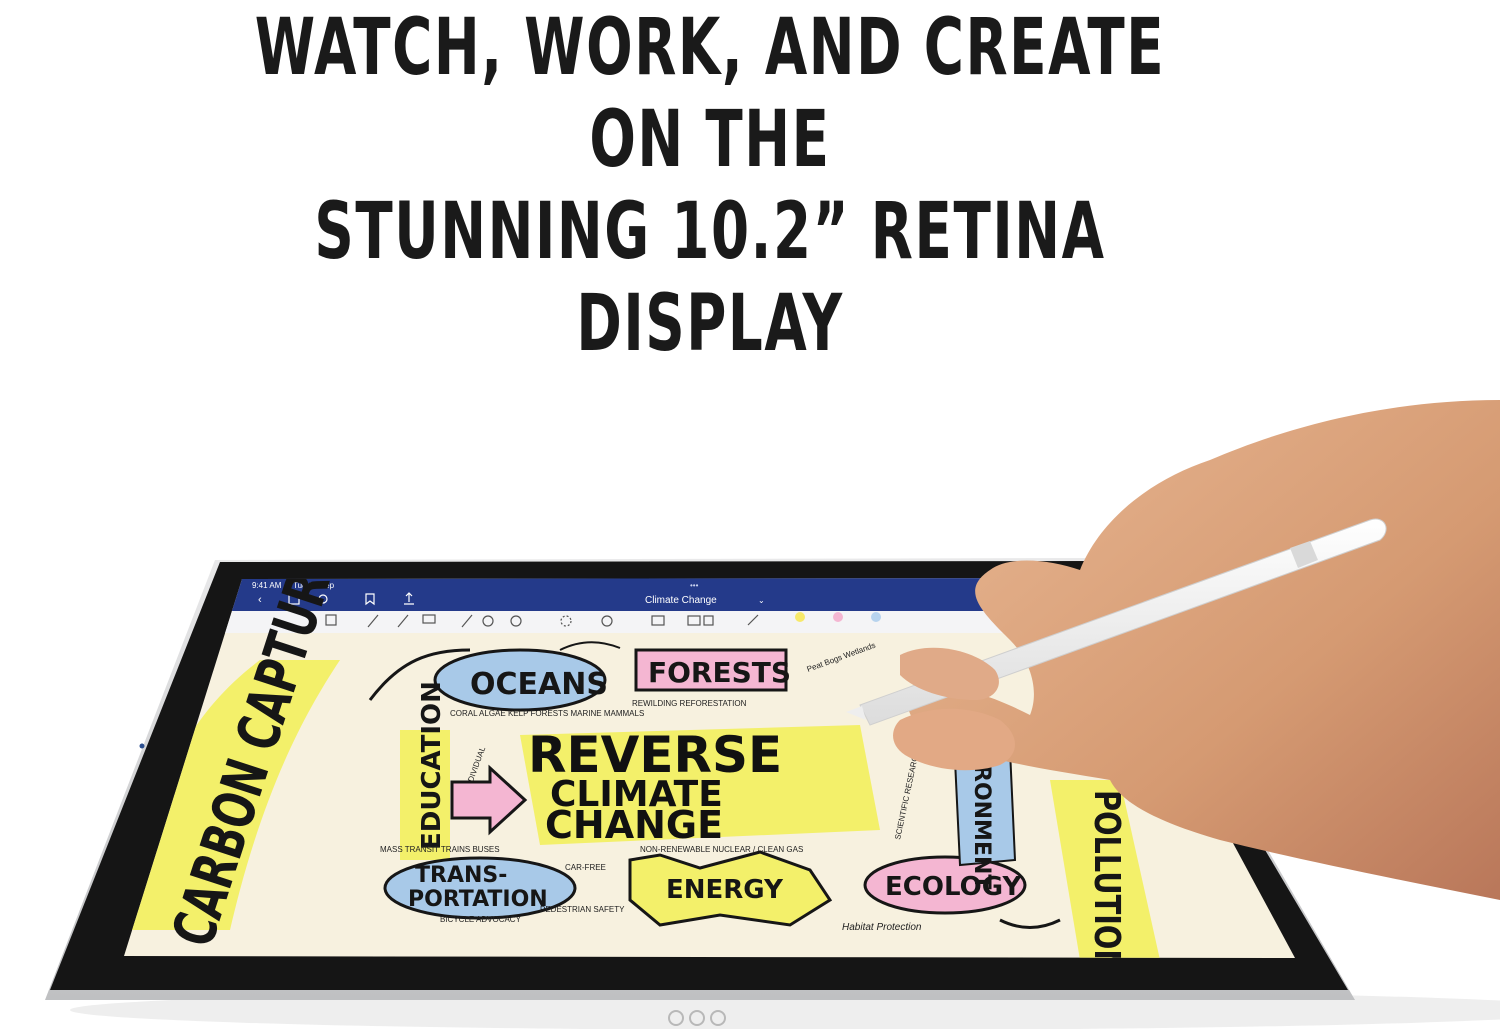 The image size is (1500, 1029). What do you see at coordinates (800, 617) in the screenshot?
I see `color-swatch-yellow` at bounding box center [800, 617].